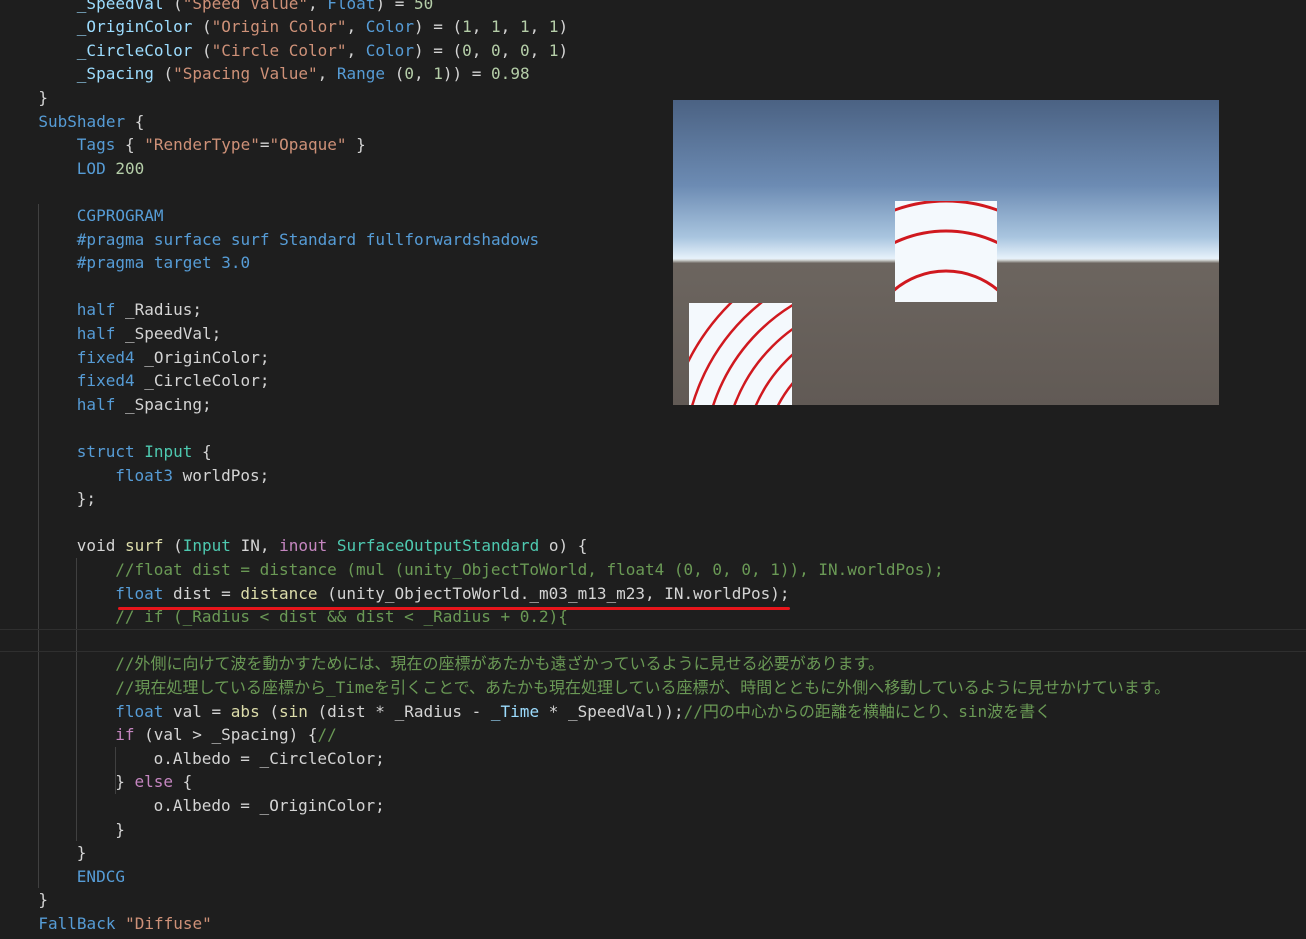 The width and height of the screenshot is (1306, 939). Describe the element at coordinates (144, 546) in the screenshot. I see `code-token: surf` at that location.